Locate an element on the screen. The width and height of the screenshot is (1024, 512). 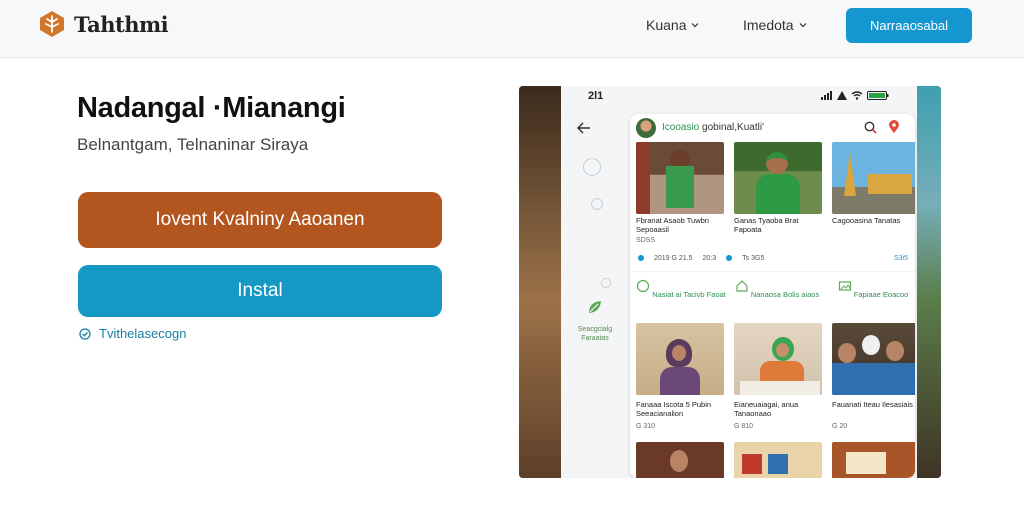
card-meta: G 20 is located at coordinates (839, 426).